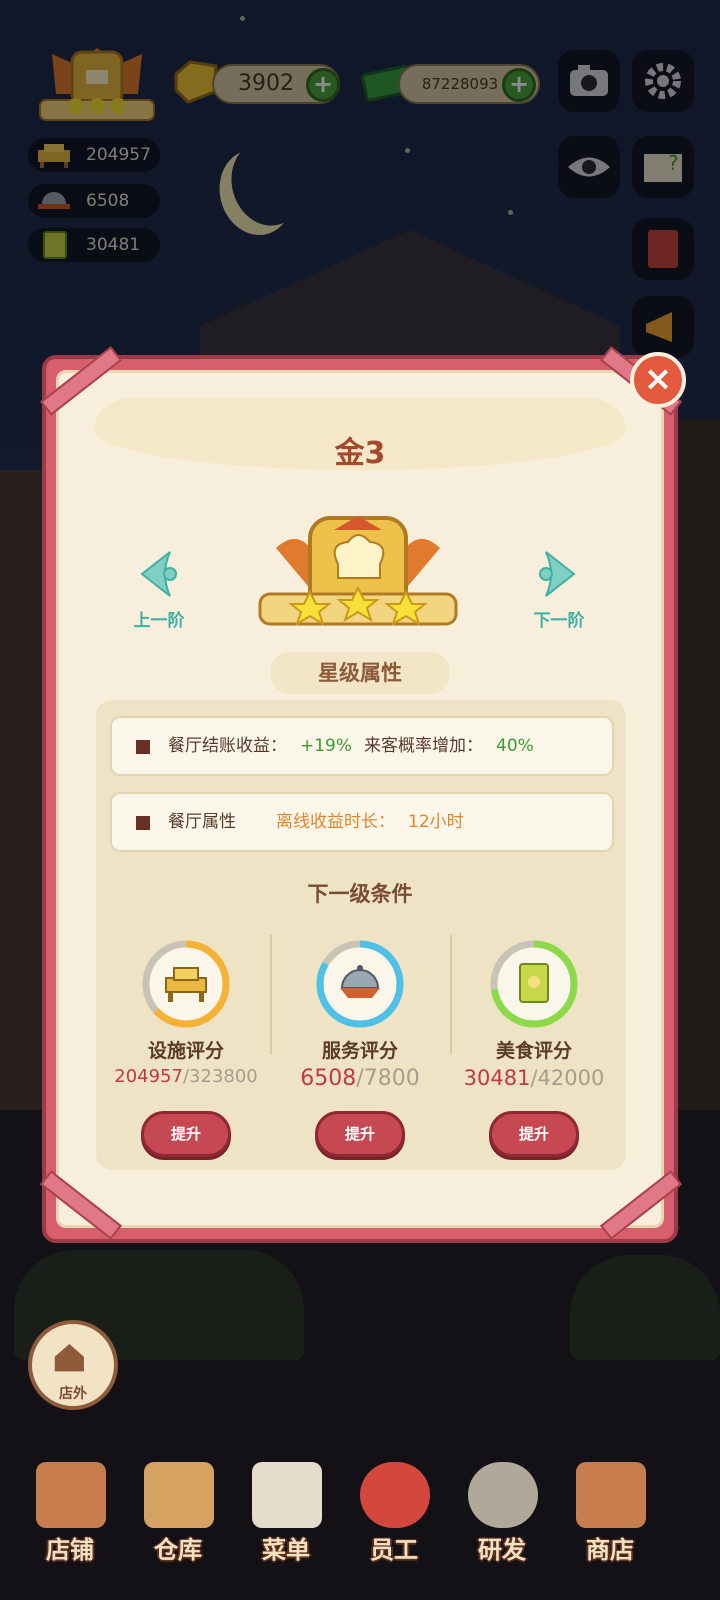 The height and width of the screenshot is (1600, 720). Describe the element at coordinates (178, 1550) in the screenshot. I see `nav-warehouse-label: 仓库` at that location.